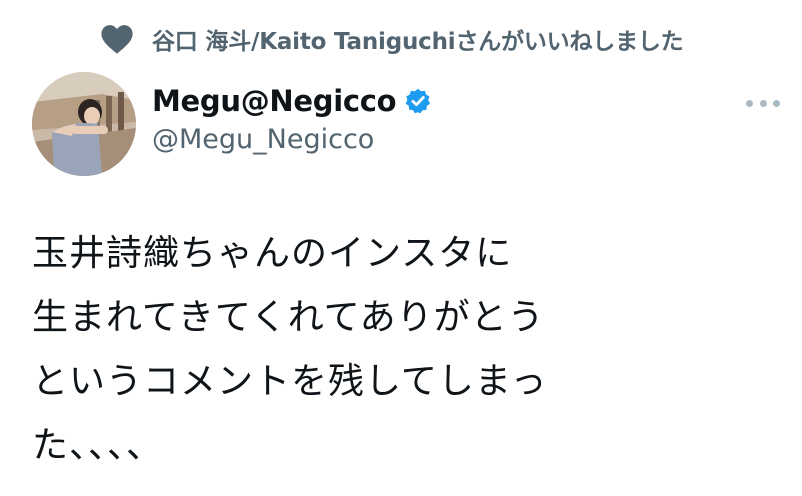 This screenshot has width=802, height=496. I want to click on more-options-button, so click(763, 103).